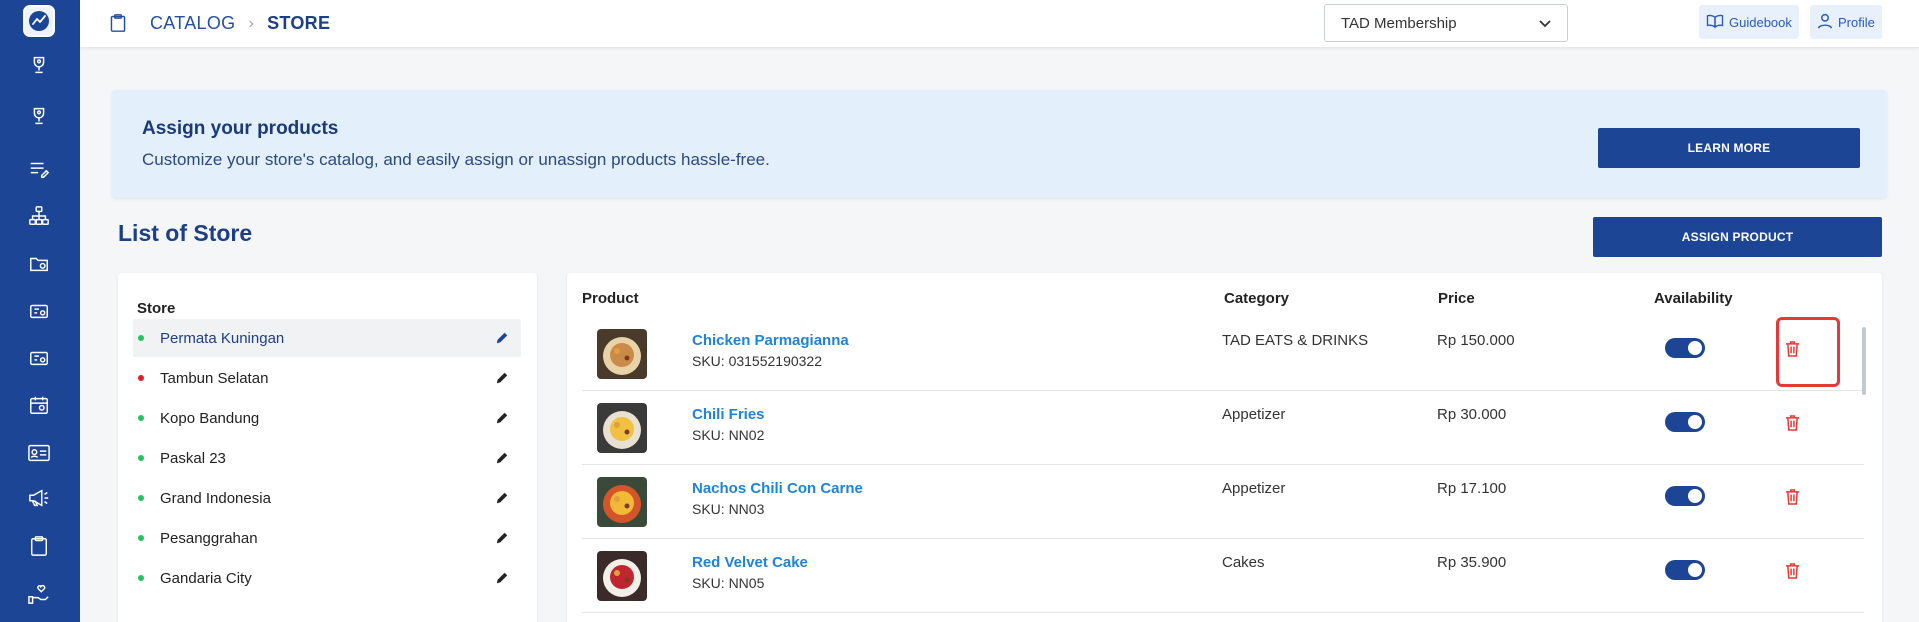  Describe the element at coordinates (39, 594) in the screenshot. I see `sidebar-hand-heart-icon` at that location.